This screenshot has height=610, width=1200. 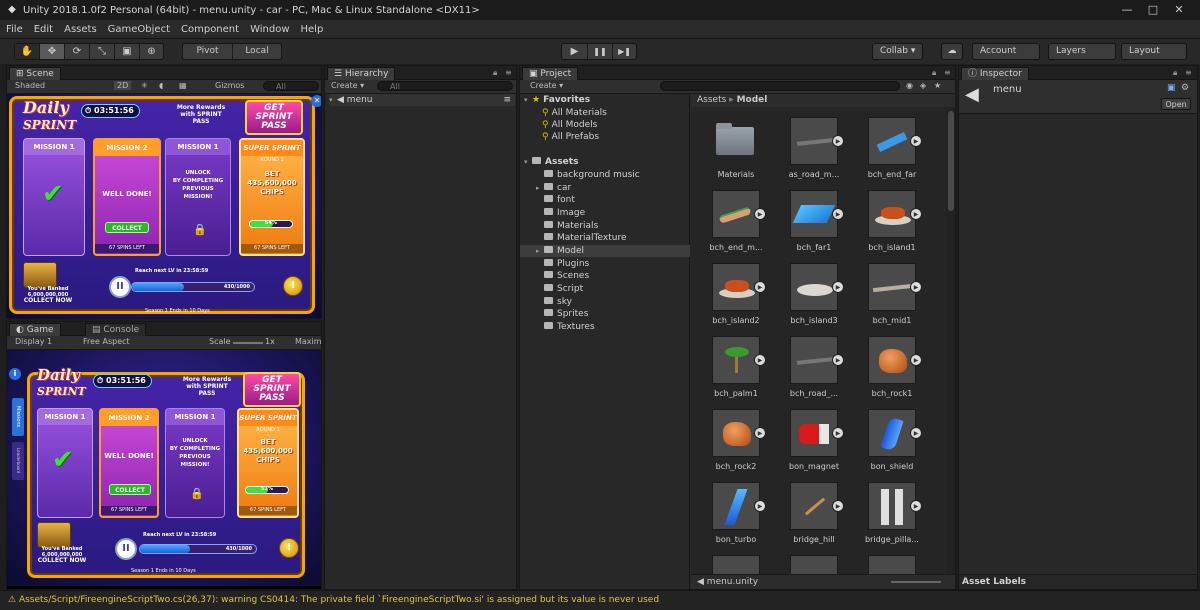 What do you see at coordinates (736, 513) in the screenshot?
I see `asset-tile: ▶ bon_turbo` at bounding box center [736, 513].